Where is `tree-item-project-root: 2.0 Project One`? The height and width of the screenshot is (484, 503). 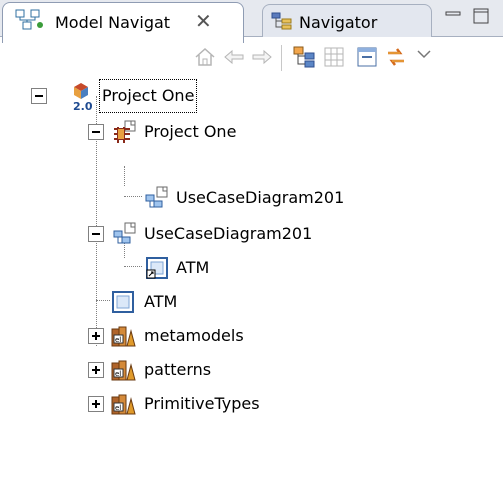
tree-item-project-root: 2.0 Project One is located at coordinates (251, 96).